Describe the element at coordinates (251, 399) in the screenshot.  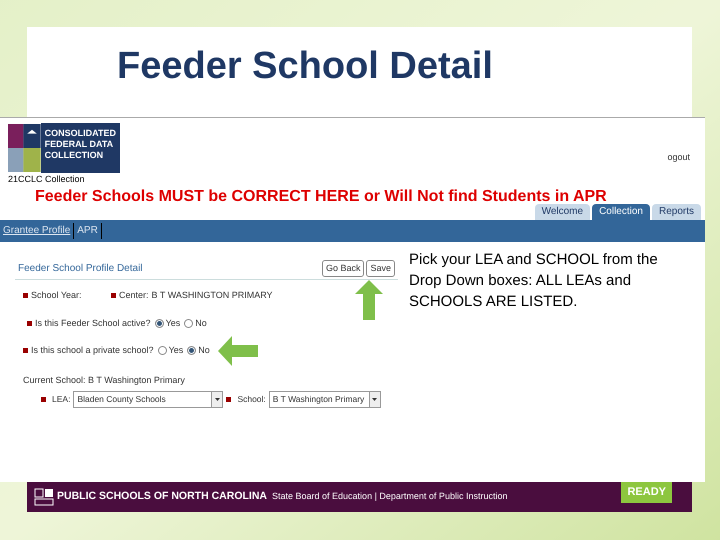
I see `field-label: School:` at that location.